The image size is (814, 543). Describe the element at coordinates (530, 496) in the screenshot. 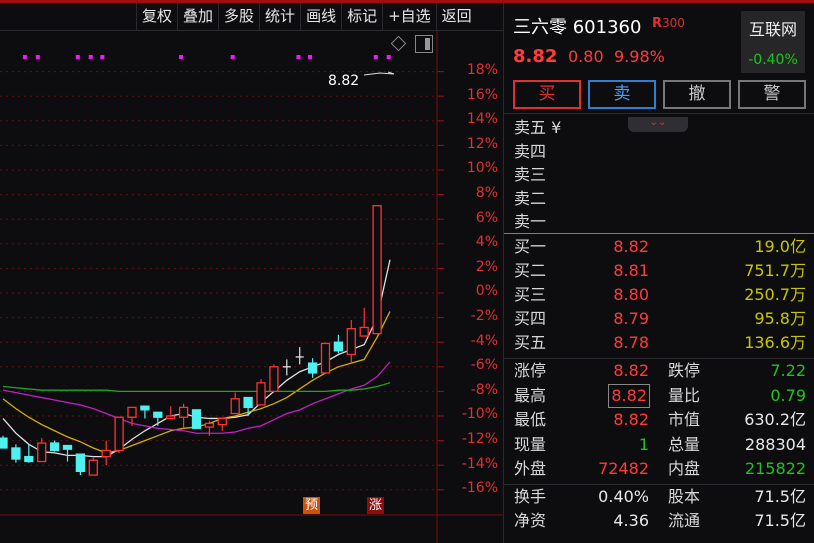

I see `stat-label: 换手` at that location.